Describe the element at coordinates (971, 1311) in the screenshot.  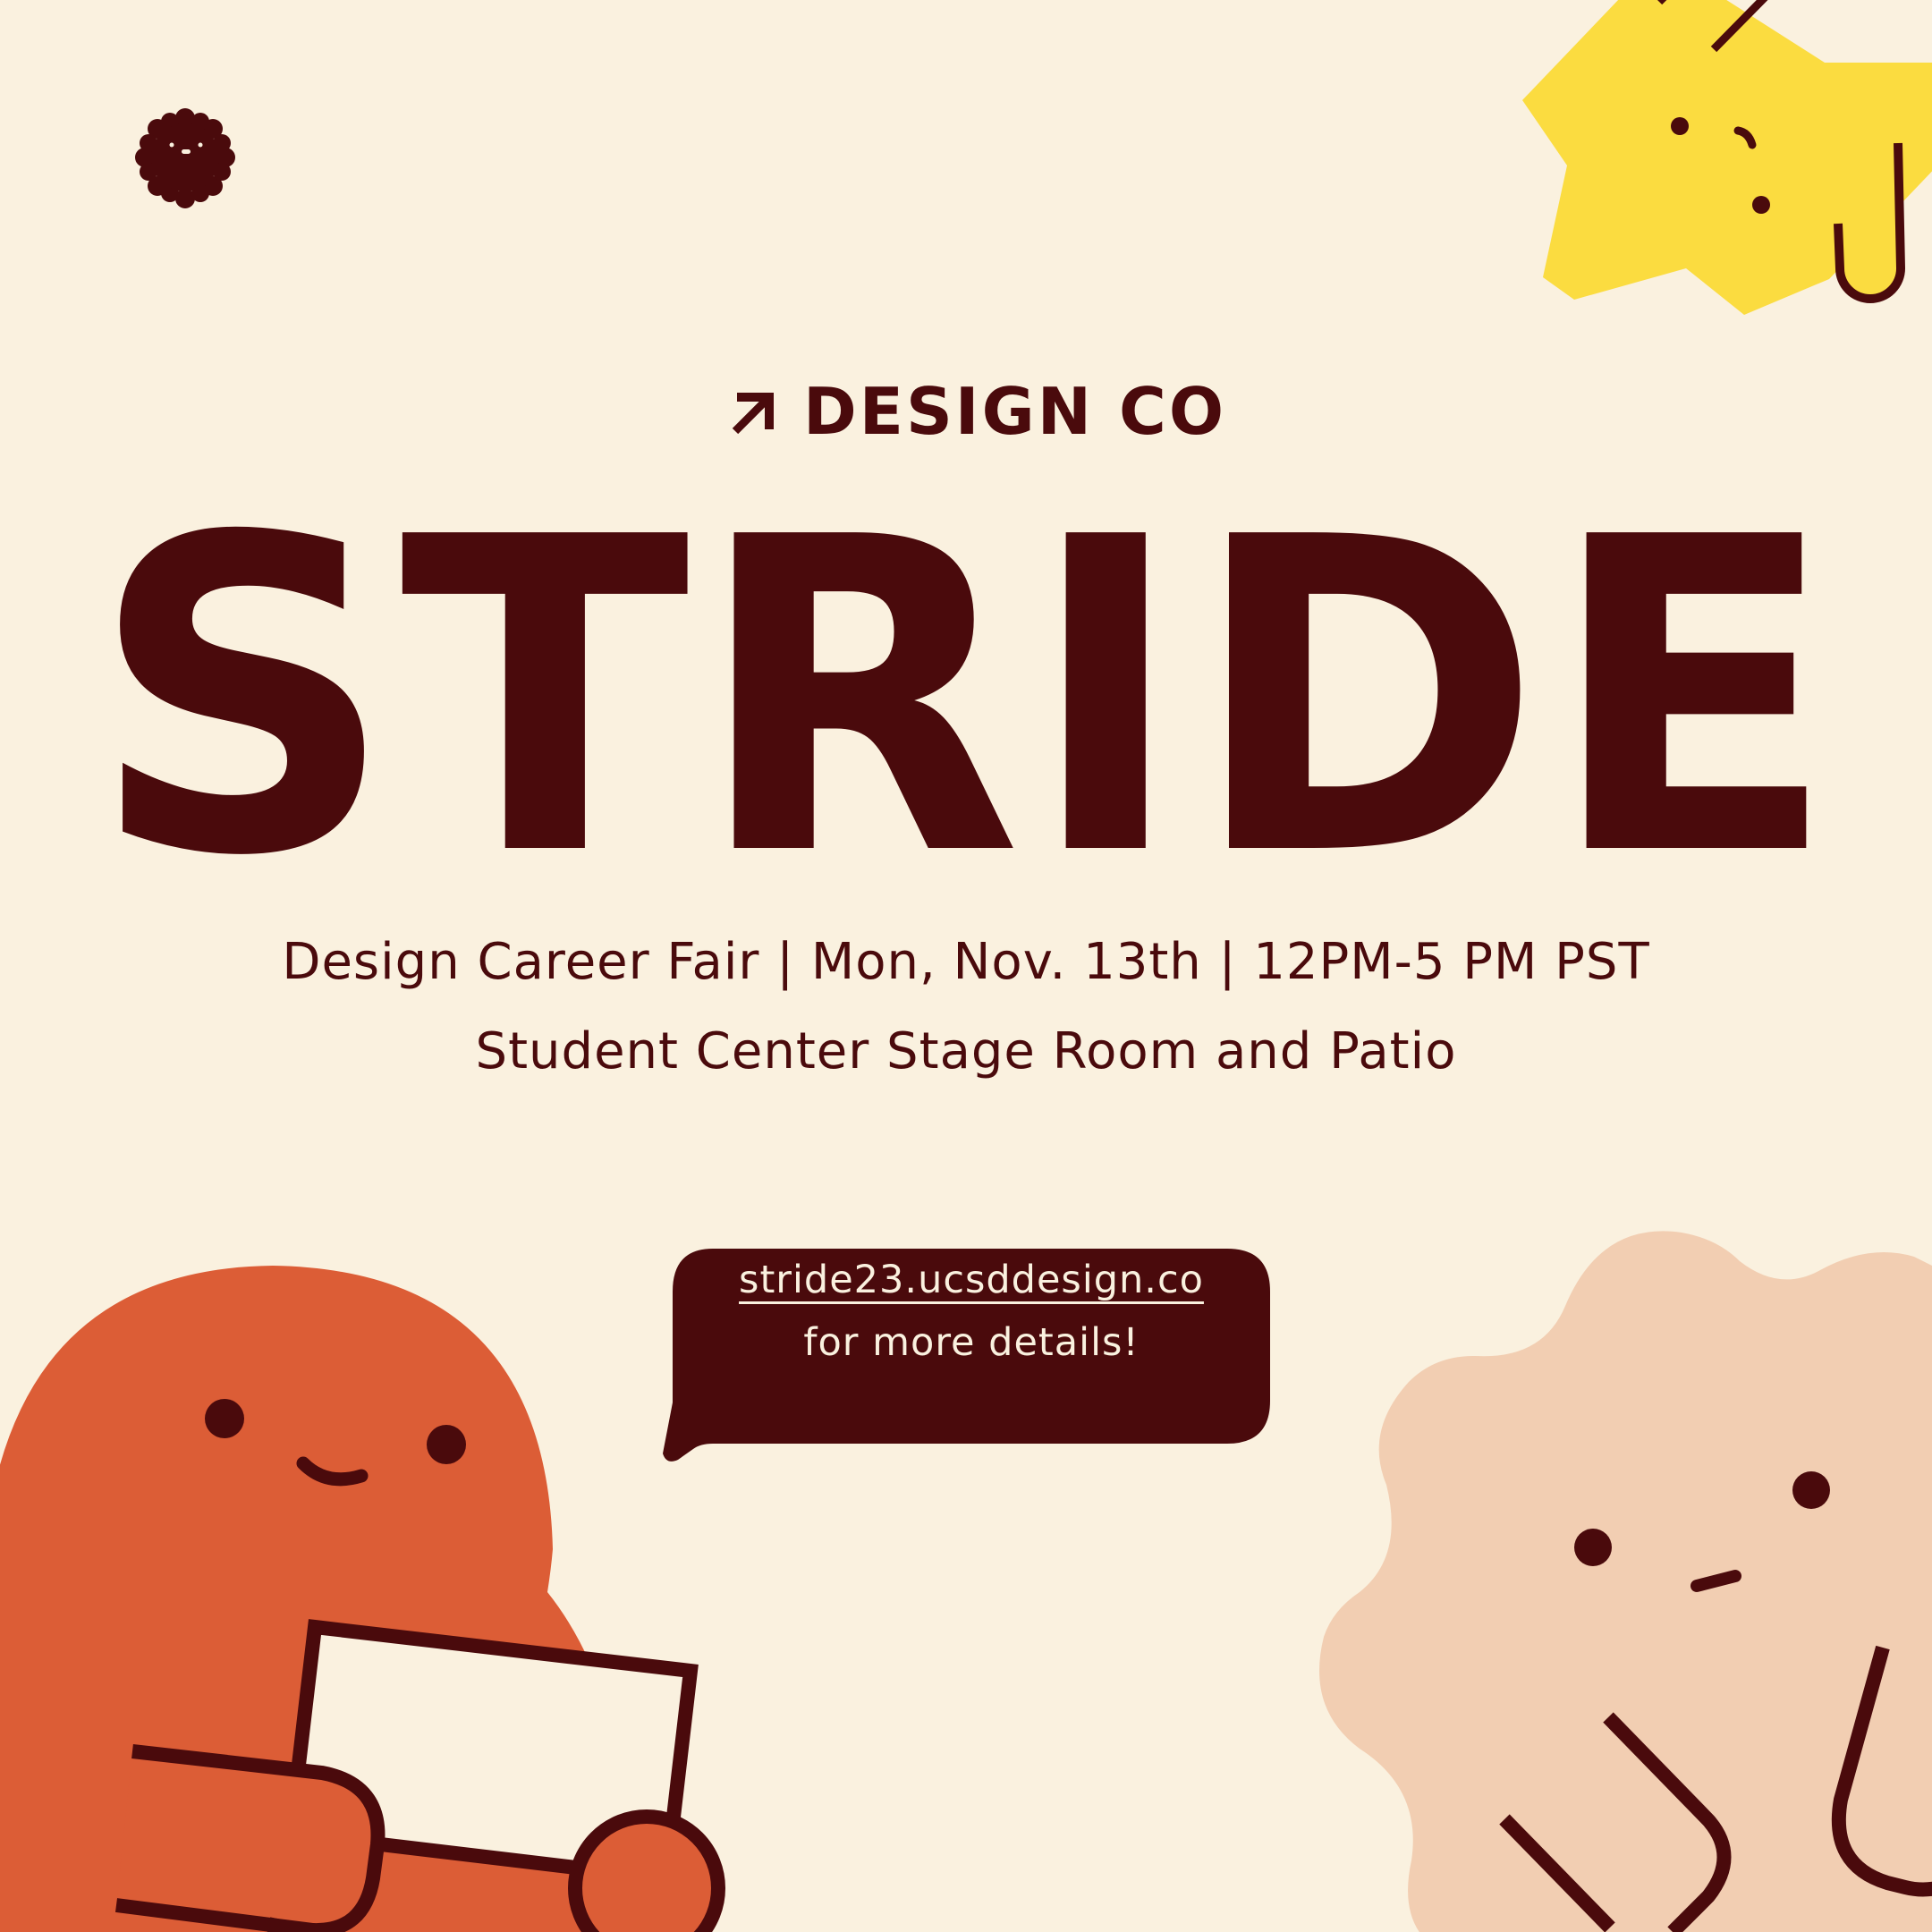
I see `bubble-content: stride23.ucsddesign.co for more details!` at that location.